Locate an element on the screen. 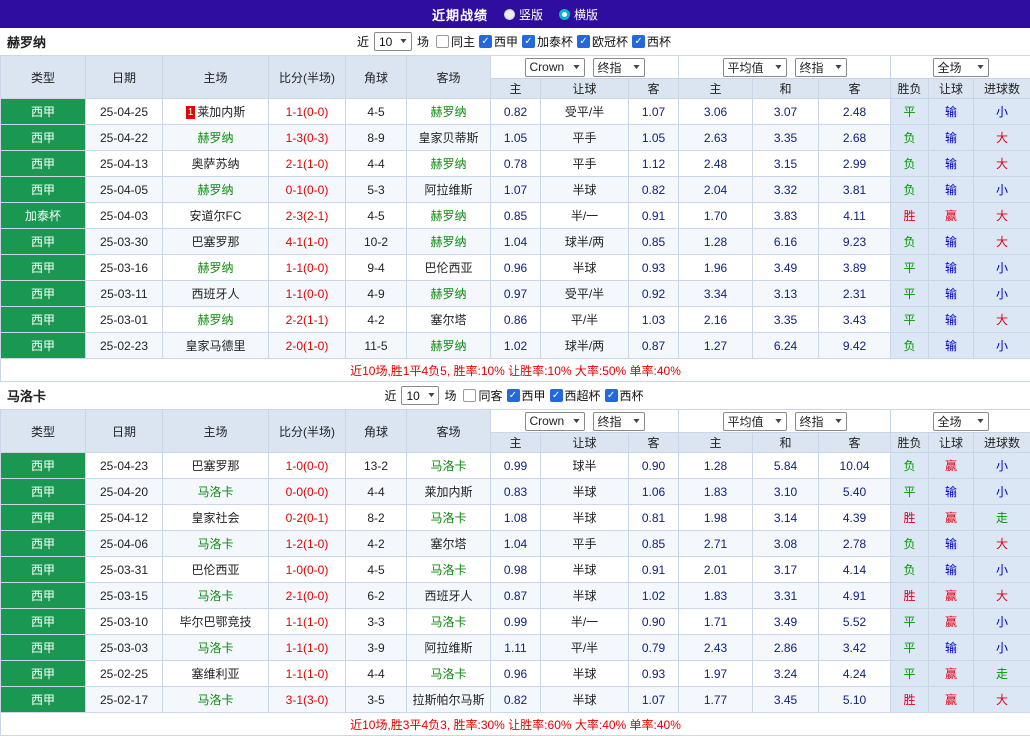 This screenshot has height=736, width=1030. date-cell: 25-04-20 is located at coordinates (124, 491).